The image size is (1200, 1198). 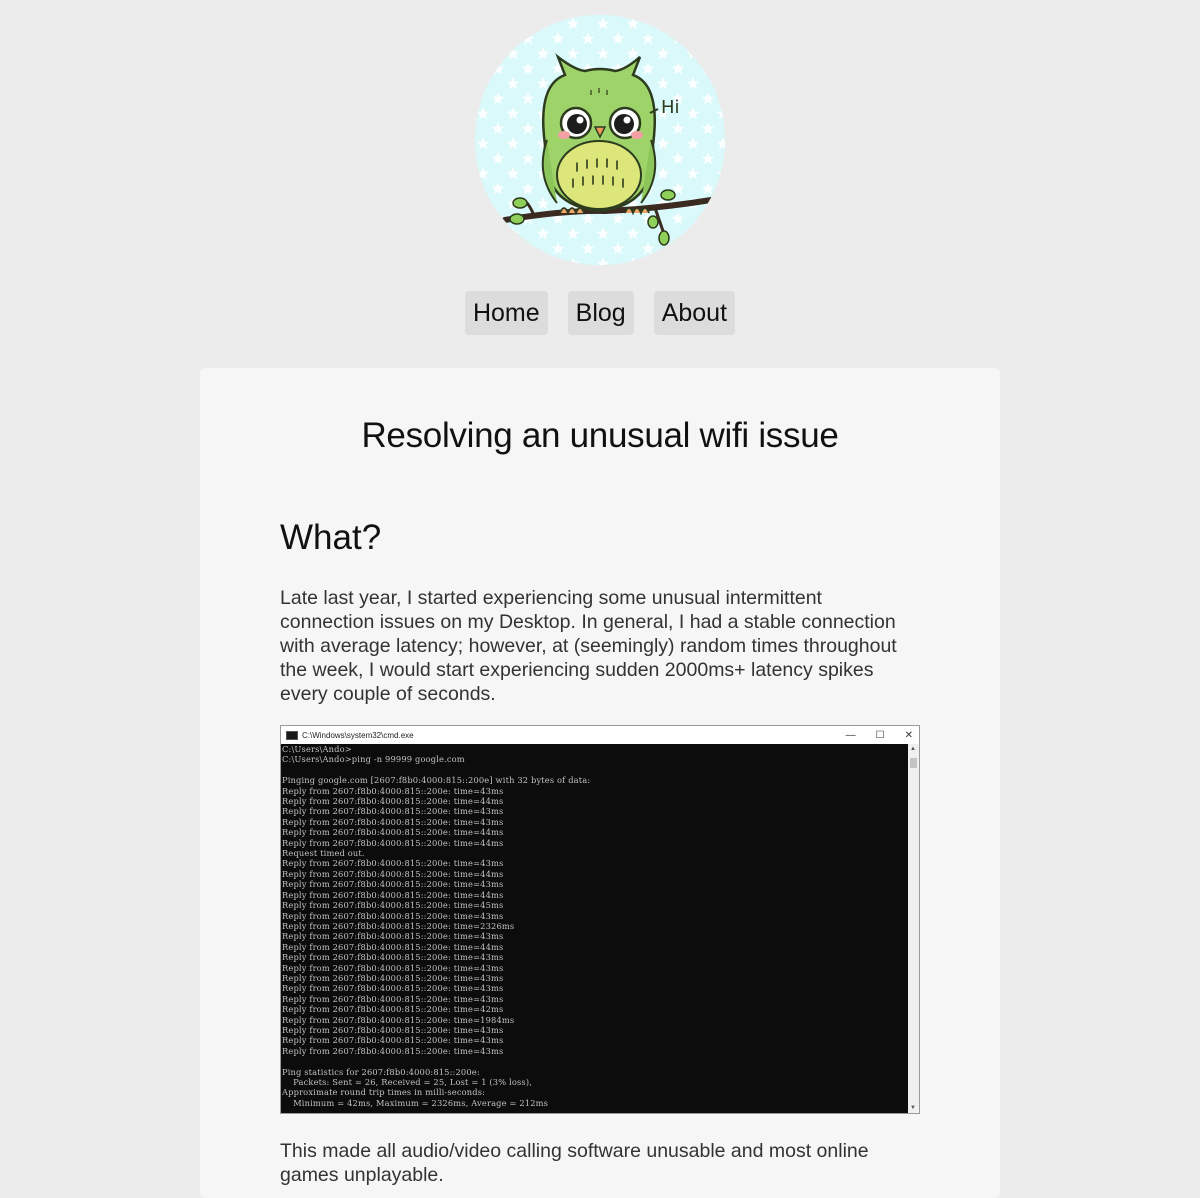 What do you see at coordinates (913, 749) in the screenshot?
I see `scroll-up-icon: ▲` at bounding box center [913, 749].